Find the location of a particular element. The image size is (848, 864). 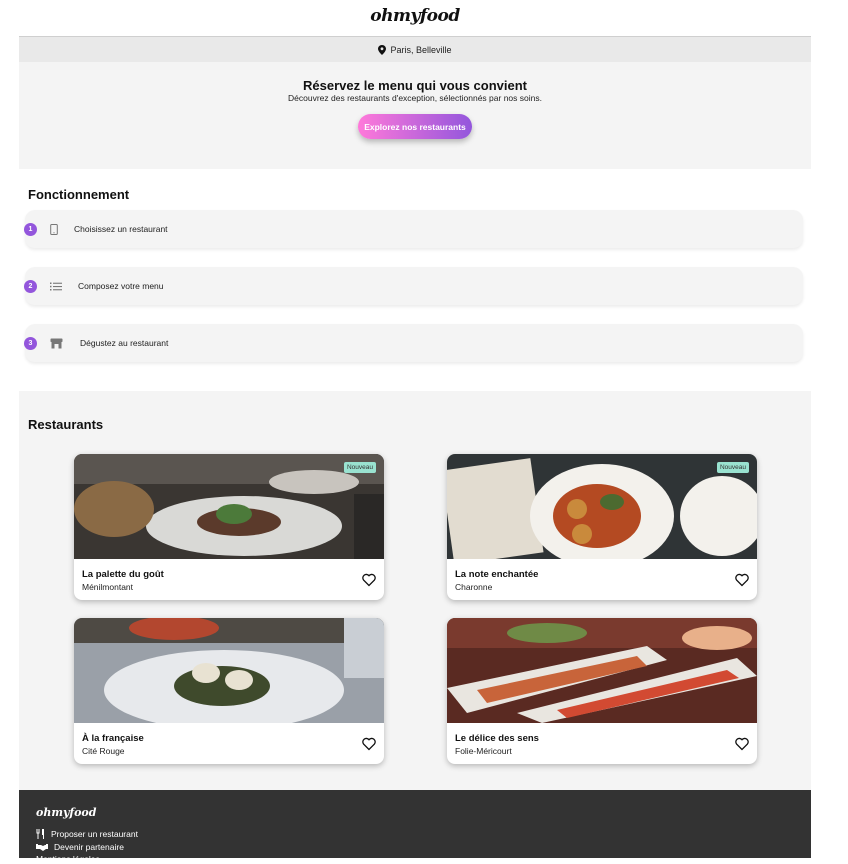

restaurant-area: Charonne is located at coordinates (474, 587).